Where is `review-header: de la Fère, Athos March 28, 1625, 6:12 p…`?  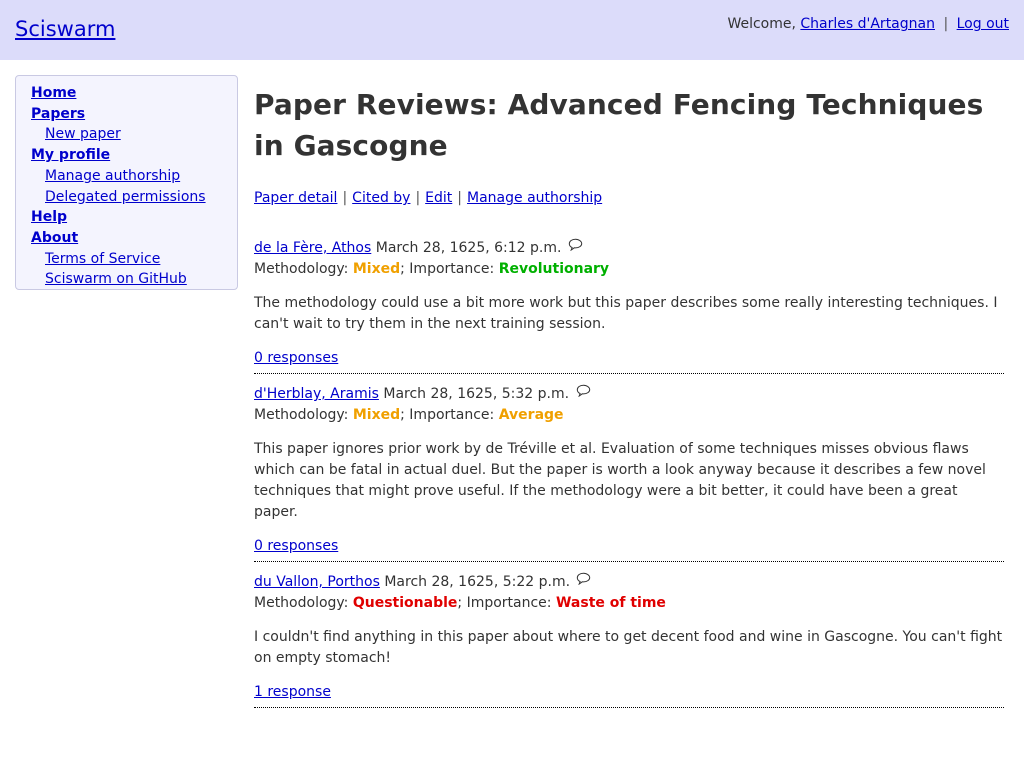
review-header: de la Fère, Athos March 28, 1625, 6:12 p… is located at coordinates (629, 248).